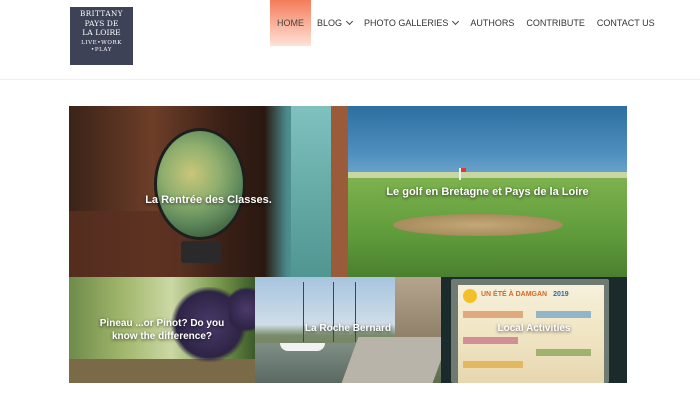 This screenshot has width=700, height=393. I want to click on post-tile-la-roche-bernard: La Roche Bernard, so click(348, 330).